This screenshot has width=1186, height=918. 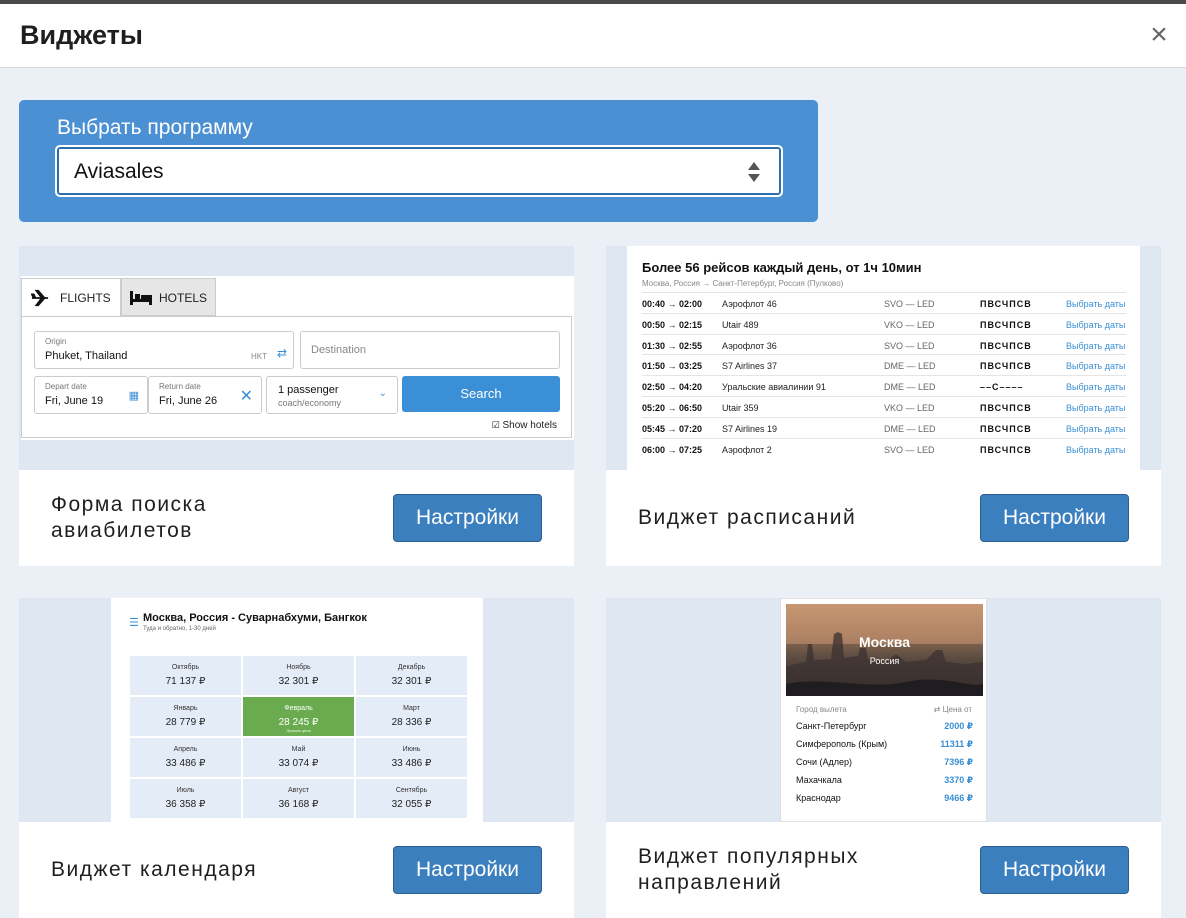 I want to click on origin-field: Origin Phuket, Thailand HKT ⇄, so click(x=164, y=350).